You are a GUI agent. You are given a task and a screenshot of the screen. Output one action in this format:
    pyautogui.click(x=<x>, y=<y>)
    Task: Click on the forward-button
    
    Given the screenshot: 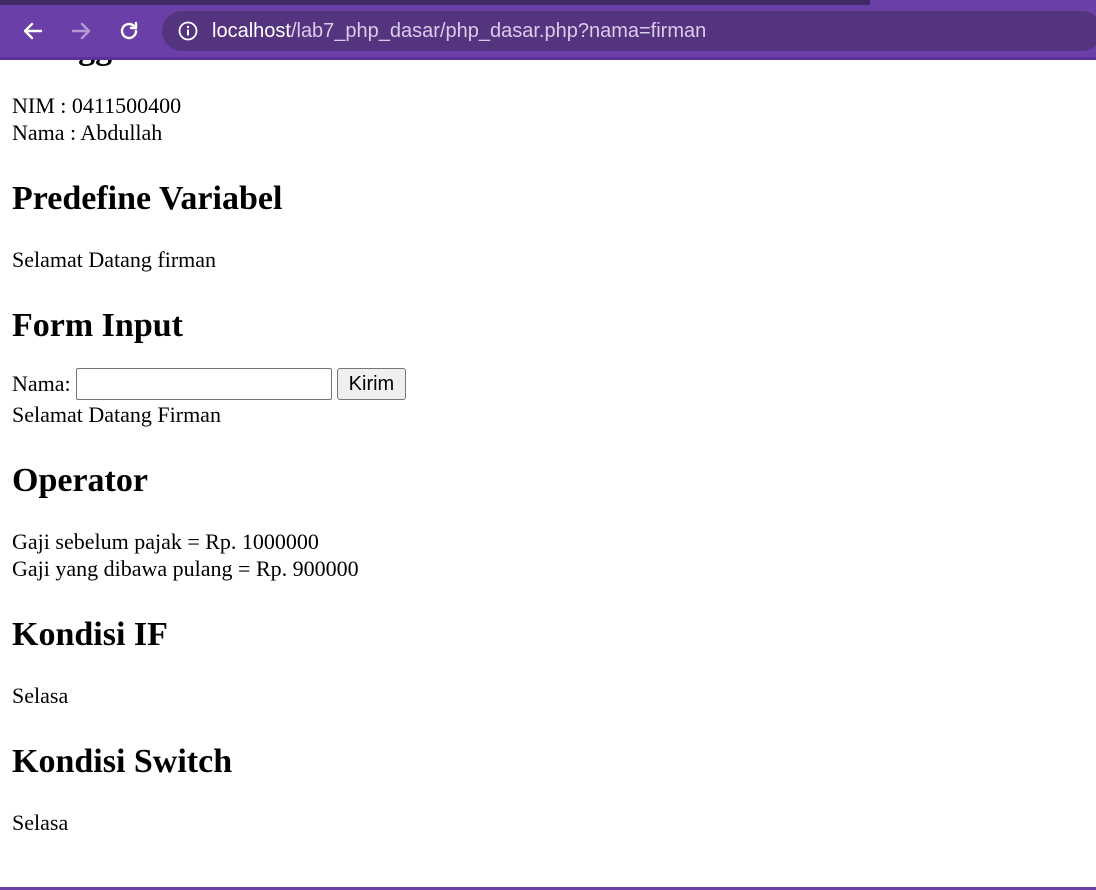 What is the action you would take?
    pyautogui.click(x=81, y=31)
    